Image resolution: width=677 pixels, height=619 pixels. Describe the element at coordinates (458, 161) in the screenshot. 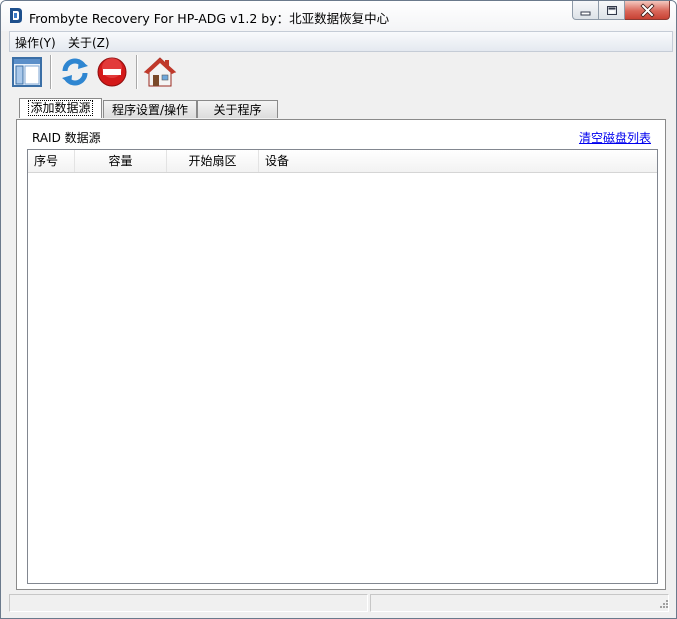

I see `column-header-device: 设备` at that location.